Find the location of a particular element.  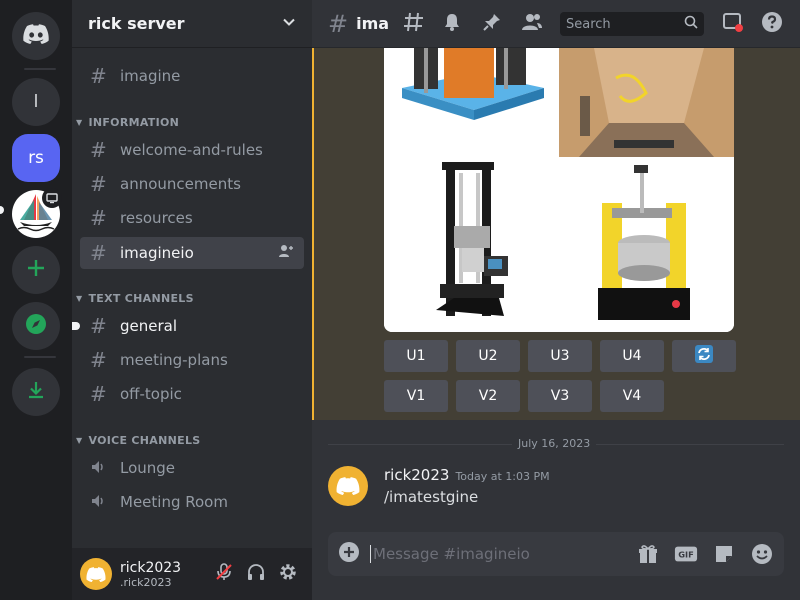

download-apps-button is located at coordinates (36, 392).